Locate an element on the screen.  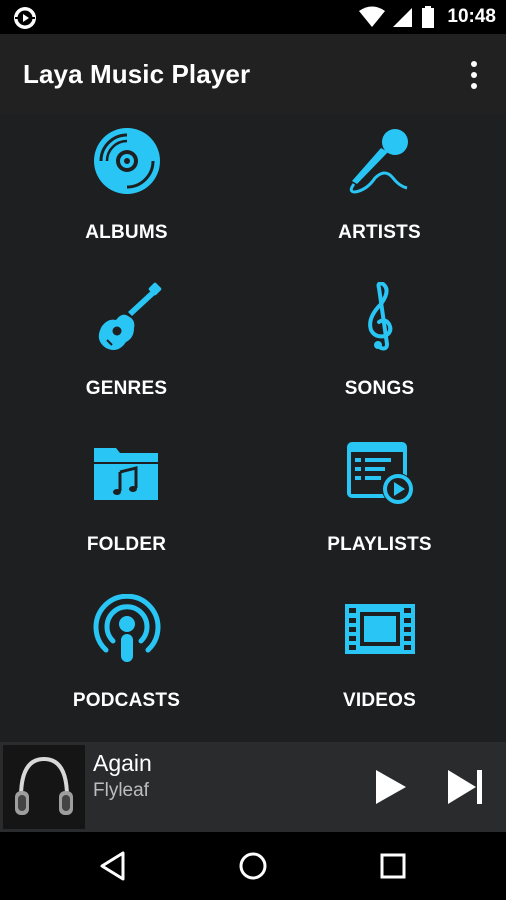
albums-tile: ALBUMS is located at coordinates (126, 192).